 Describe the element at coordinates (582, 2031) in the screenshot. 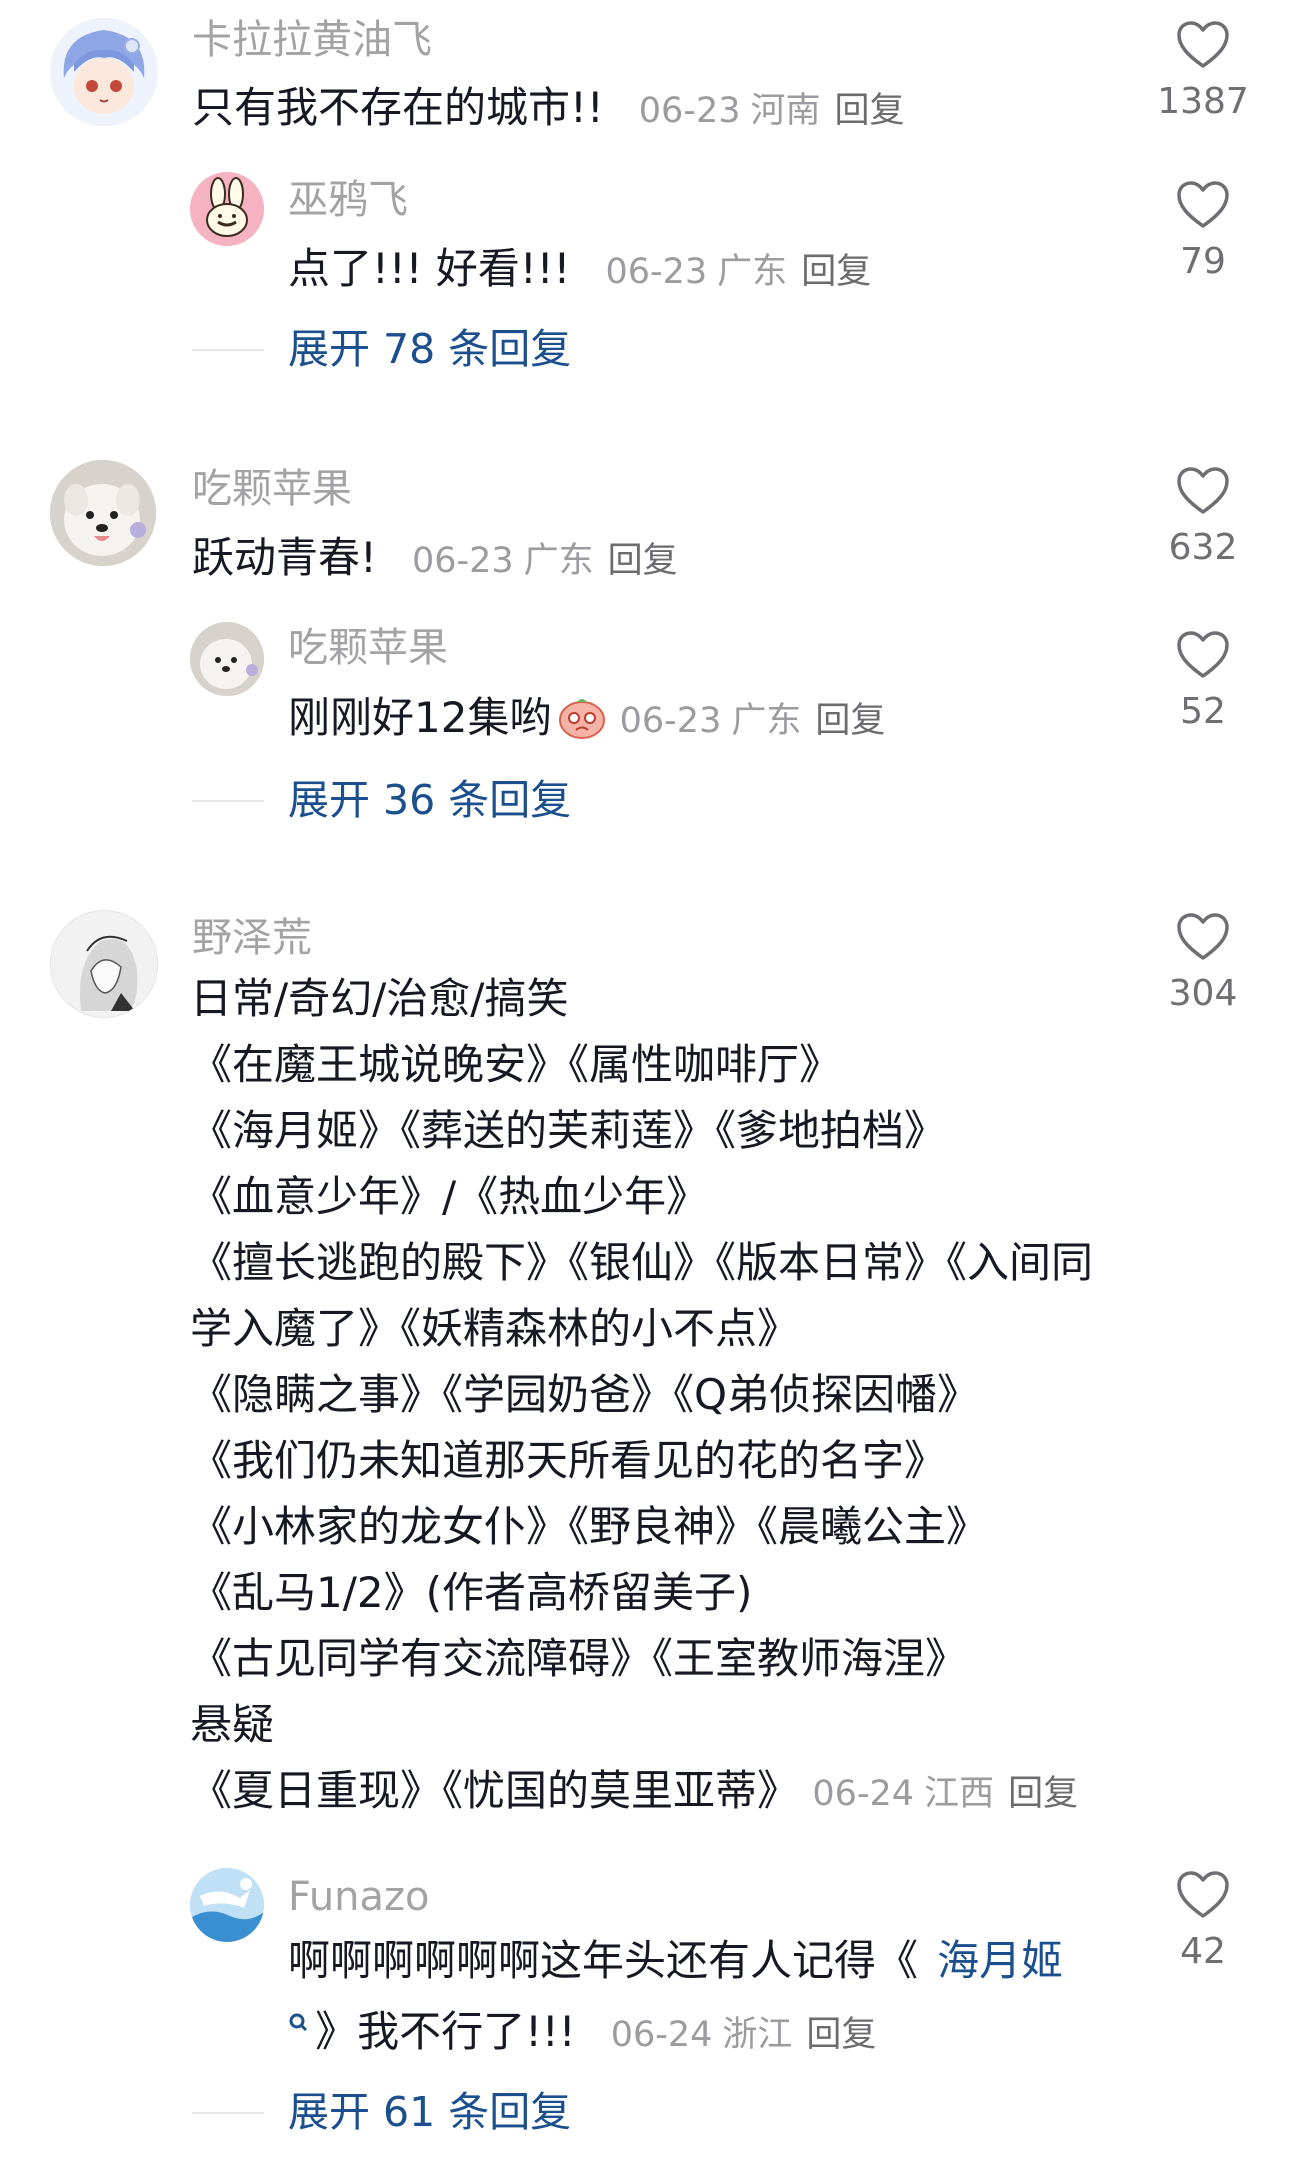

I see `reply-body-line2: 》我不行了!!! 06-24 浙江 回复` at that location.